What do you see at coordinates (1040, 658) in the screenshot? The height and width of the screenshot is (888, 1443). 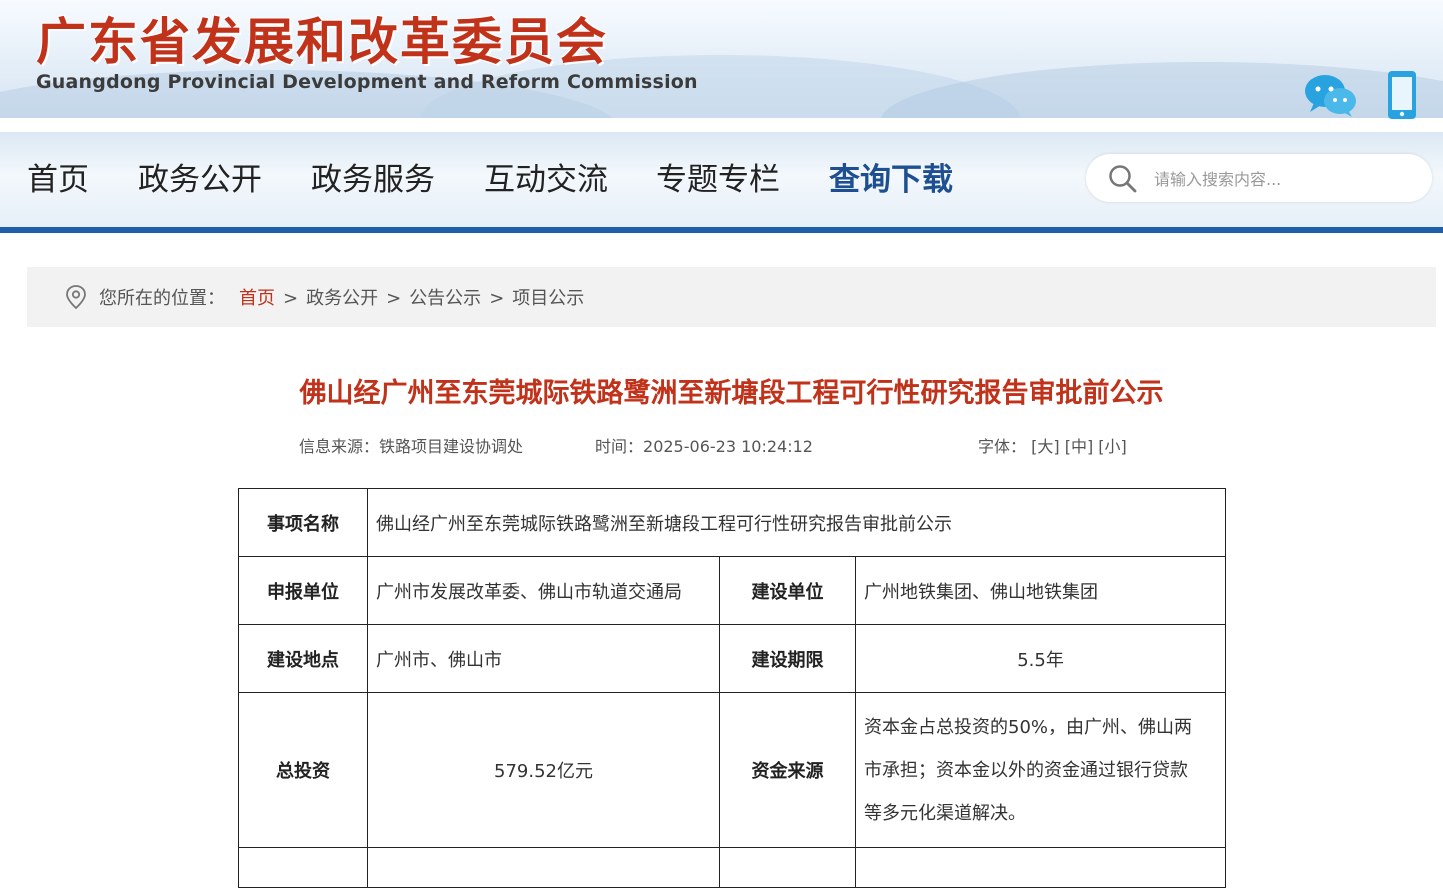 I see `period-value: 5.5年` at bounding box center [1040, 658].